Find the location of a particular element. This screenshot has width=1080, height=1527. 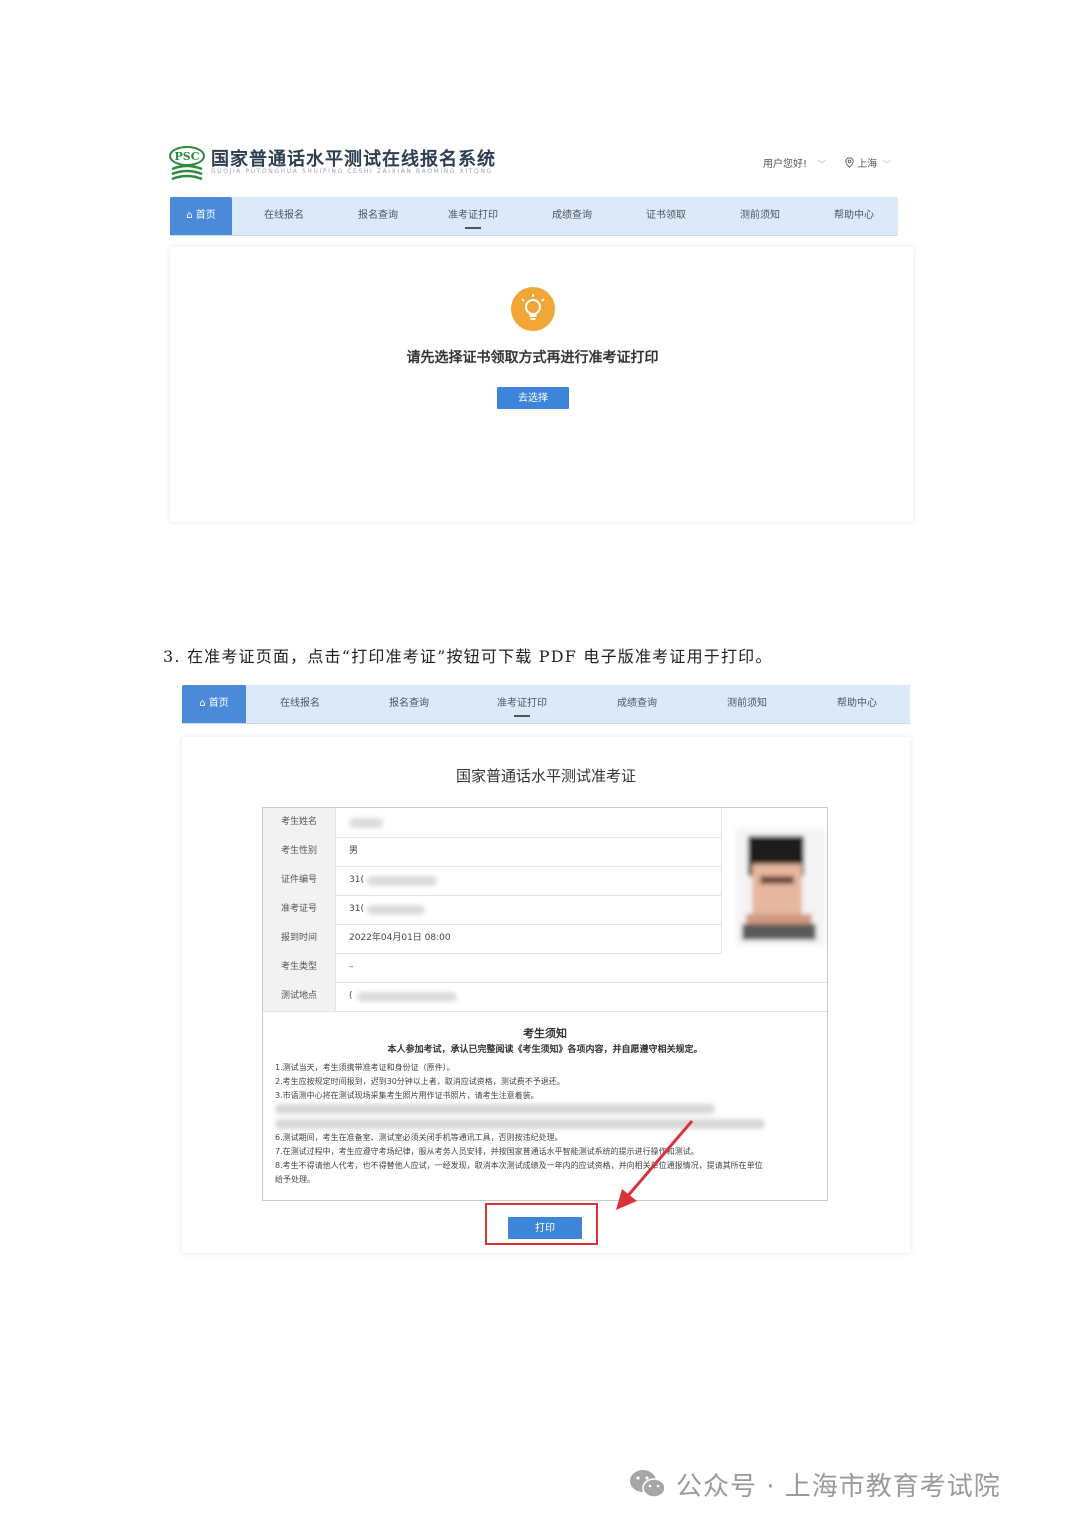

nav-certificate-collection: 证书领取 is located at coordinates (666, 216).